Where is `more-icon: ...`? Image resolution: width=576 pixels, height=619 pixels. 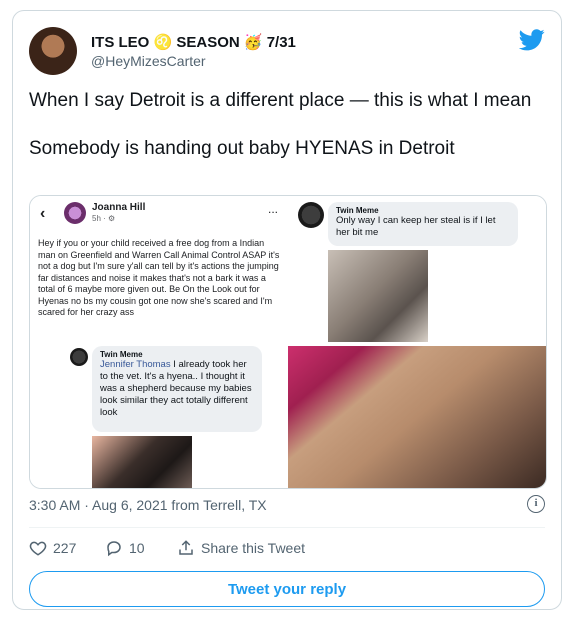
more-icon: ... is located at coordinates (272, 209).